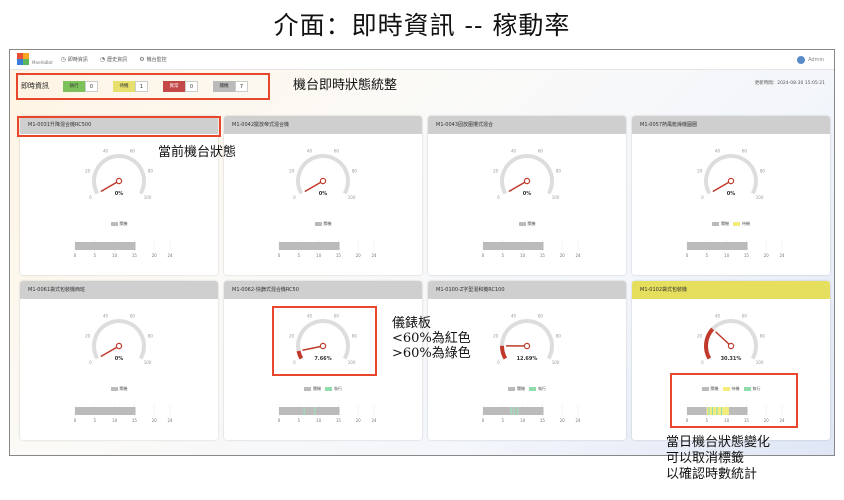 The image size is (844, 500). Describe the element at coordinates (338, 388) in the screenshot. I see `legend-label: 執行` at that location.